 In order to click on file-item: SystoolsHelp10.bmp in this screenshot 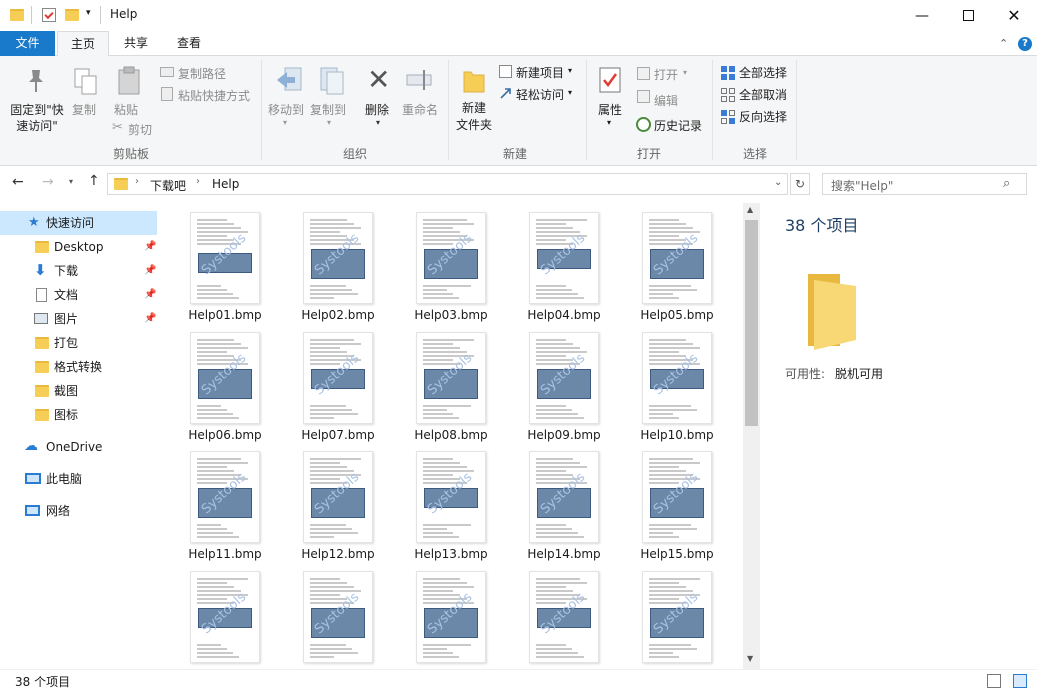, I will do `click(677, 389)`.